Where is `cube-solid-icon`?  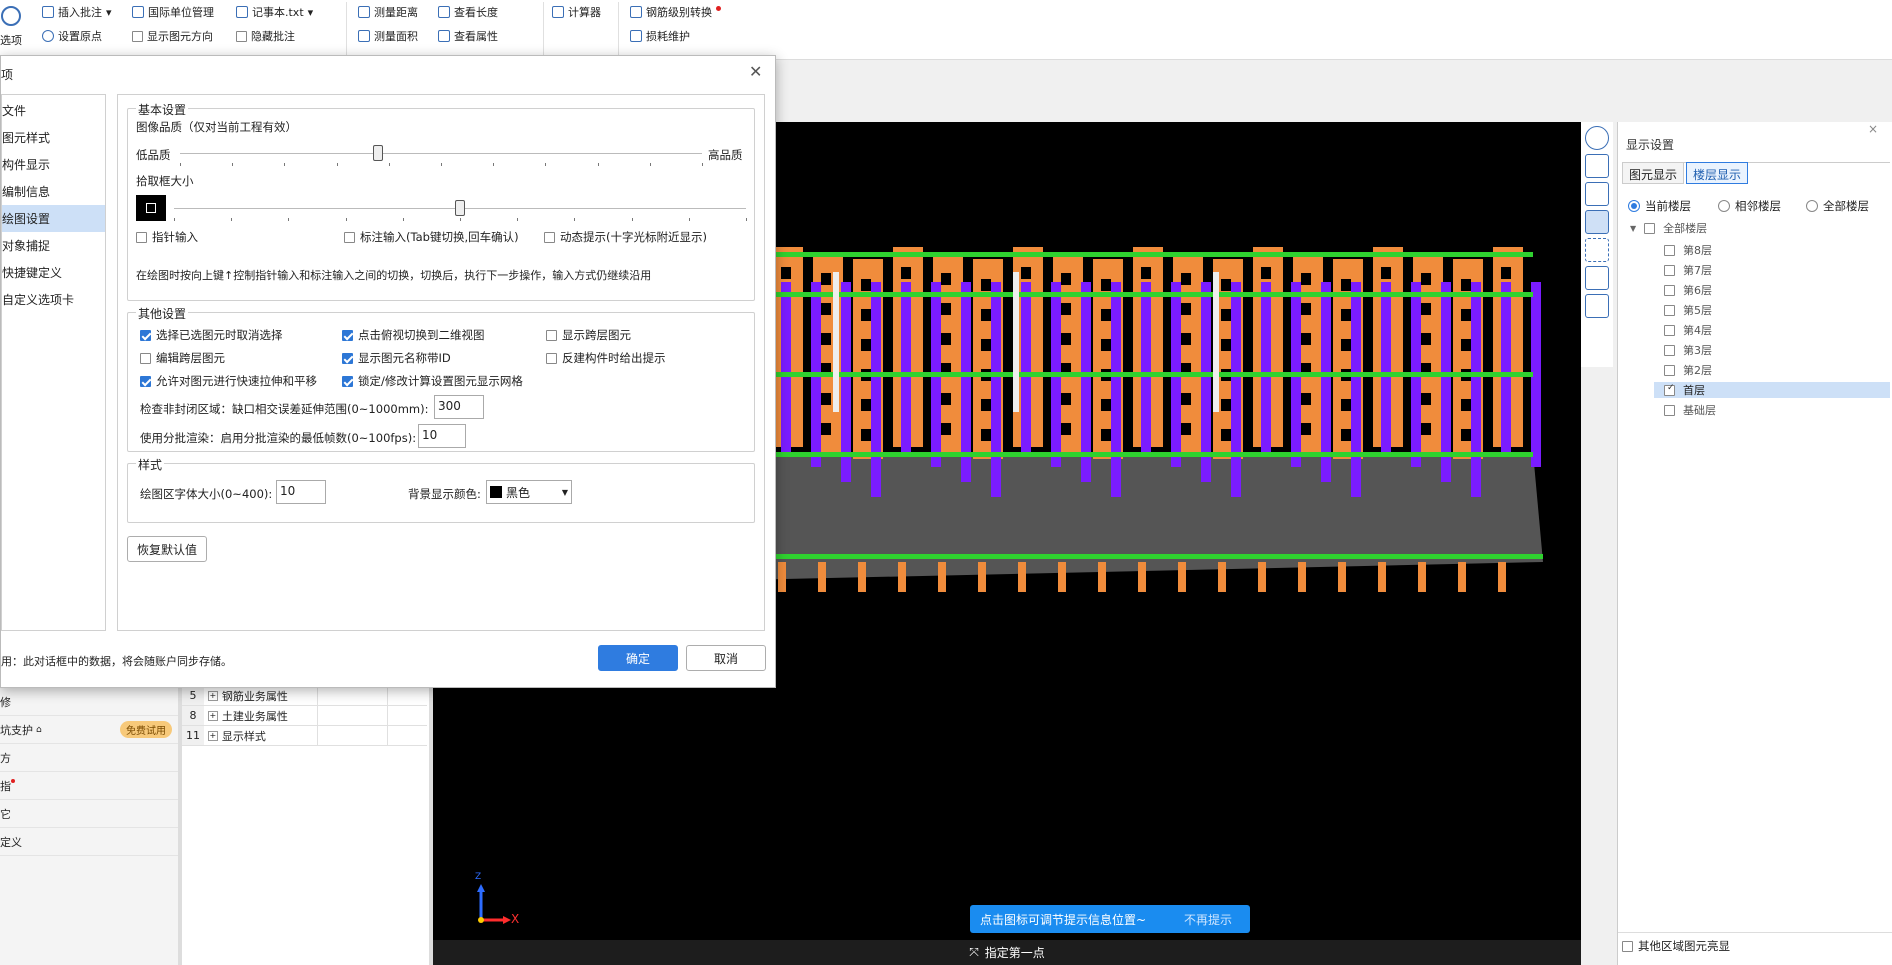 cube-solid-icon is located at coordinates (1597, 222).